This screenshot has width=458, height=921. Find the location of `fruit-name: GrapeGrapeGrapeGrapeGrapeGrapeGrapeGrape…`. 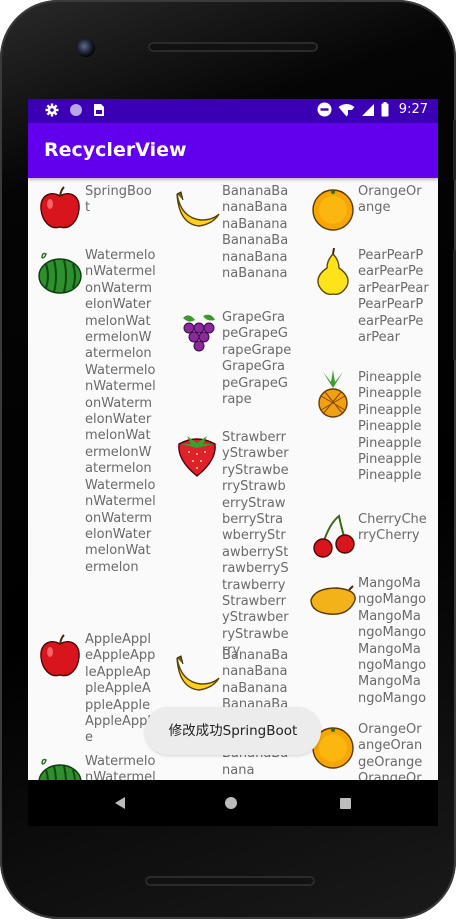

fruit-name: GrapeGrapeGrapeGrapeGrapeGrapeGrapeGrape… is located at coordinates (257, 359).